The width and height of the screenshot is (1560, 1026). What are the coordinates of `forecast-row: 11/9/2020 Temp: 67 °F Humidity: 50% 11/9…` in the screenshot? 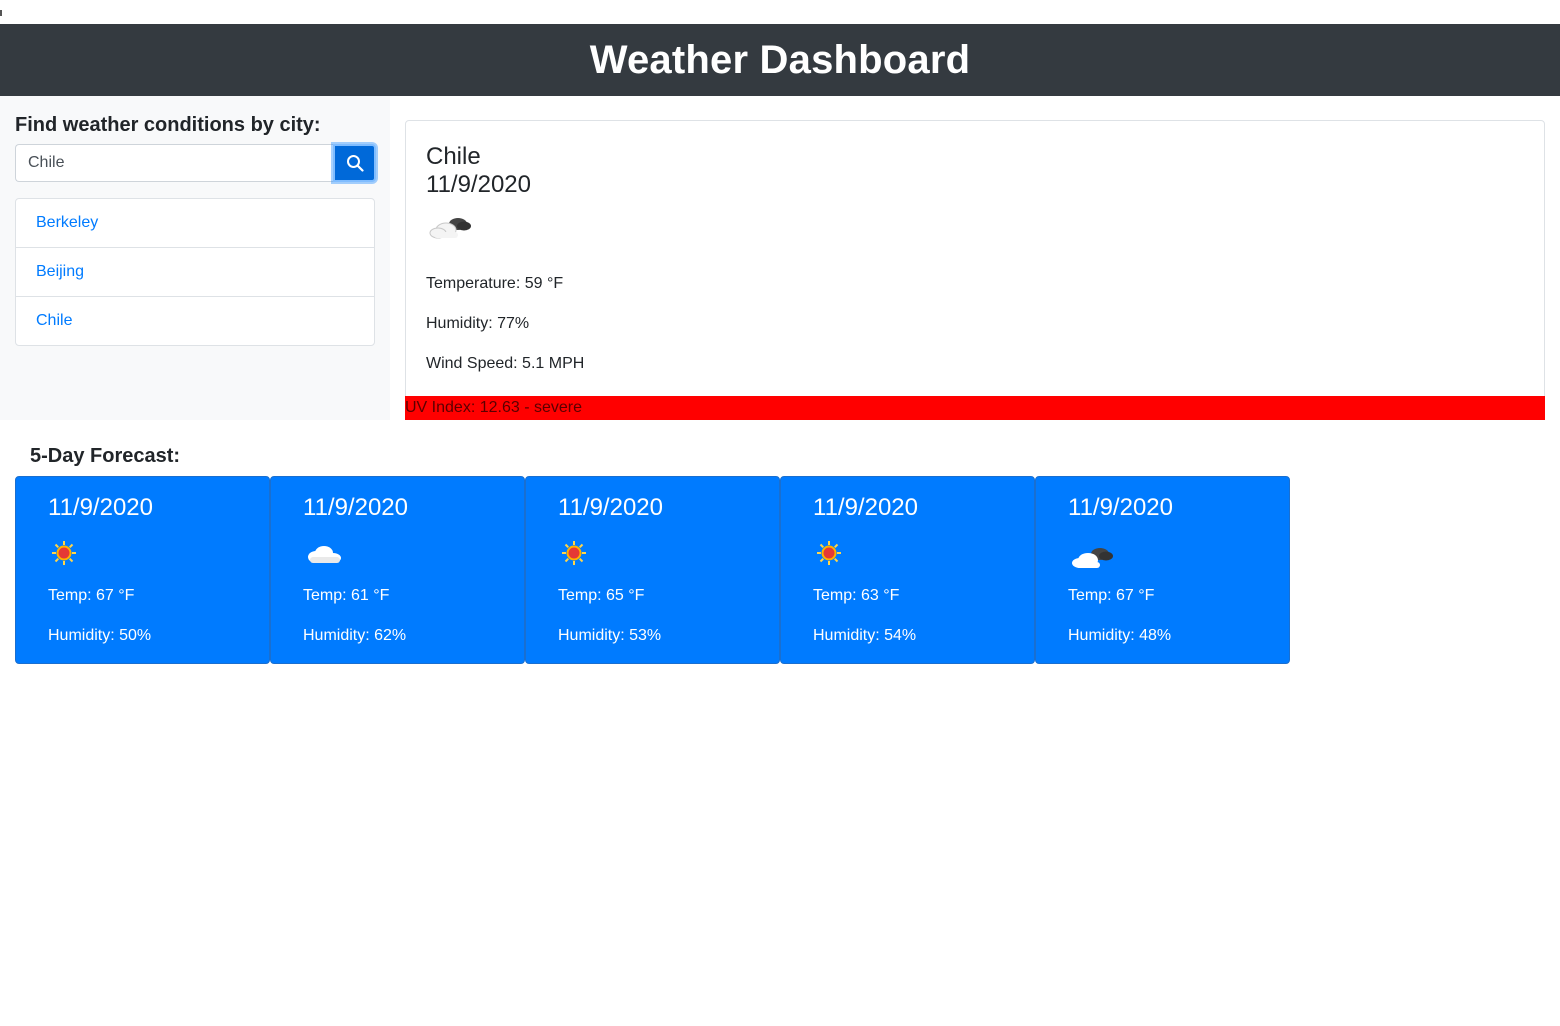 It's located at (652, 570).